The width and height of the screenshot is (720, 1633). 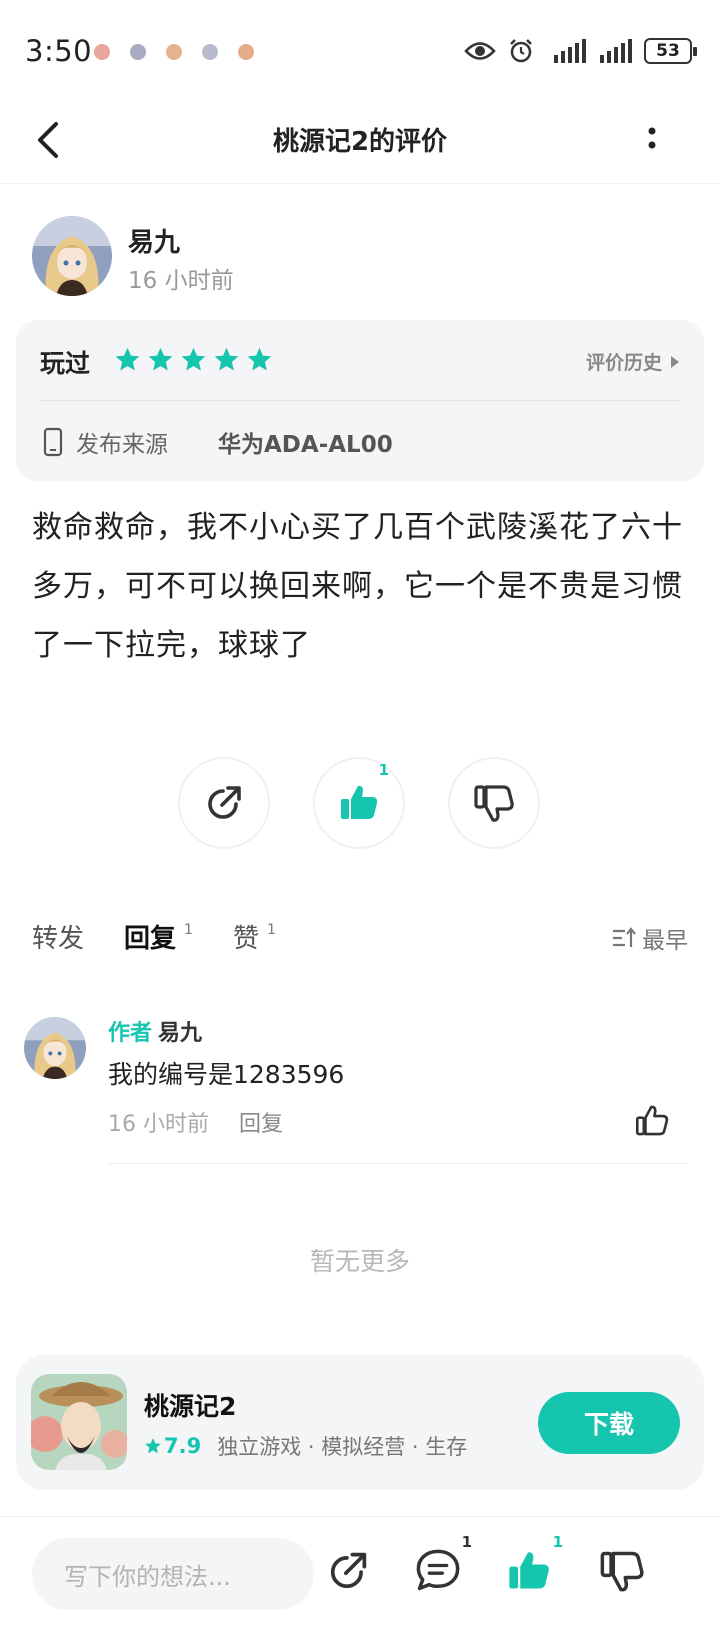 I want to click on rating-card: 玩过 评价历史 发布来源 华为ADA-AL00, so click(x=360, y=400).